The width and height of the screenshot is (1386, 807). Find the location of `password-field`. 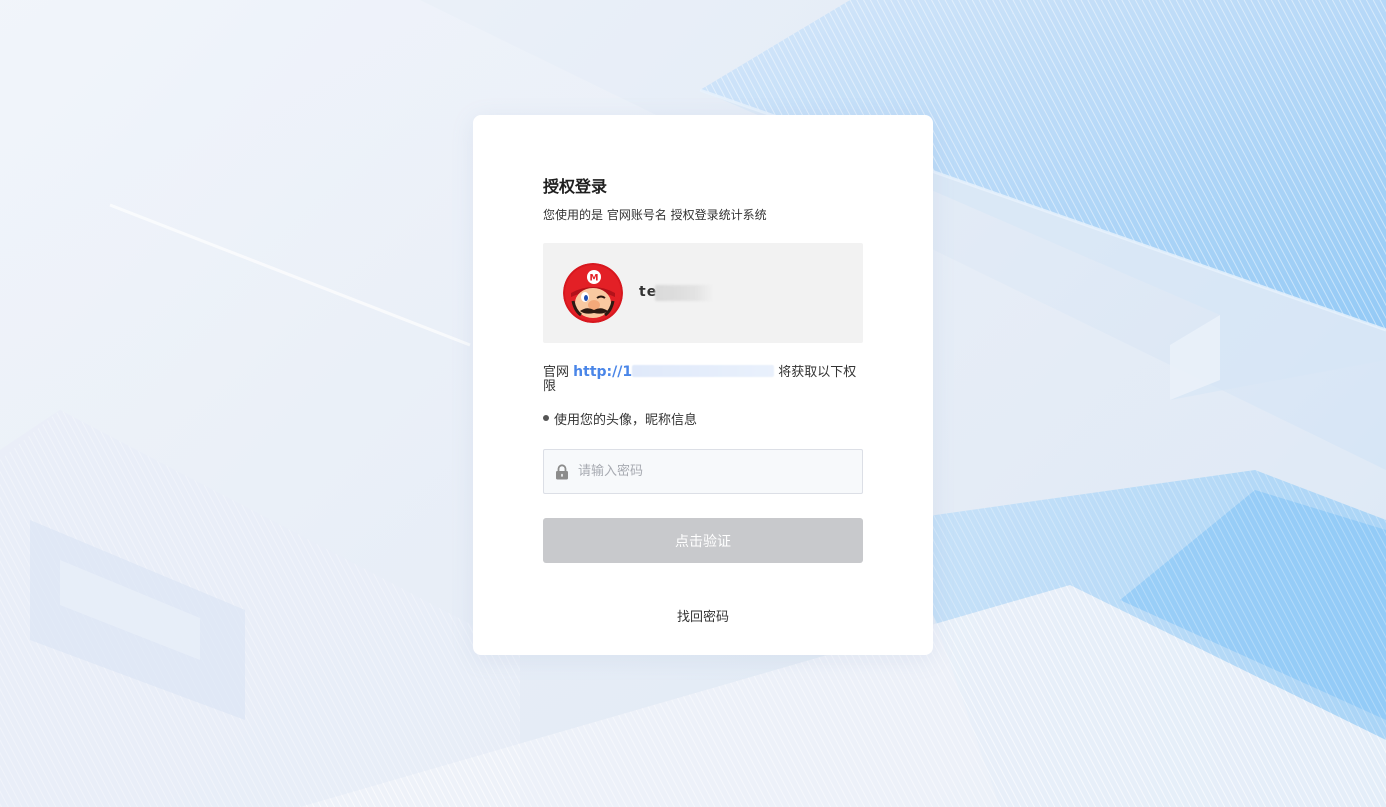

password-field is located at coordinates (703, 471).